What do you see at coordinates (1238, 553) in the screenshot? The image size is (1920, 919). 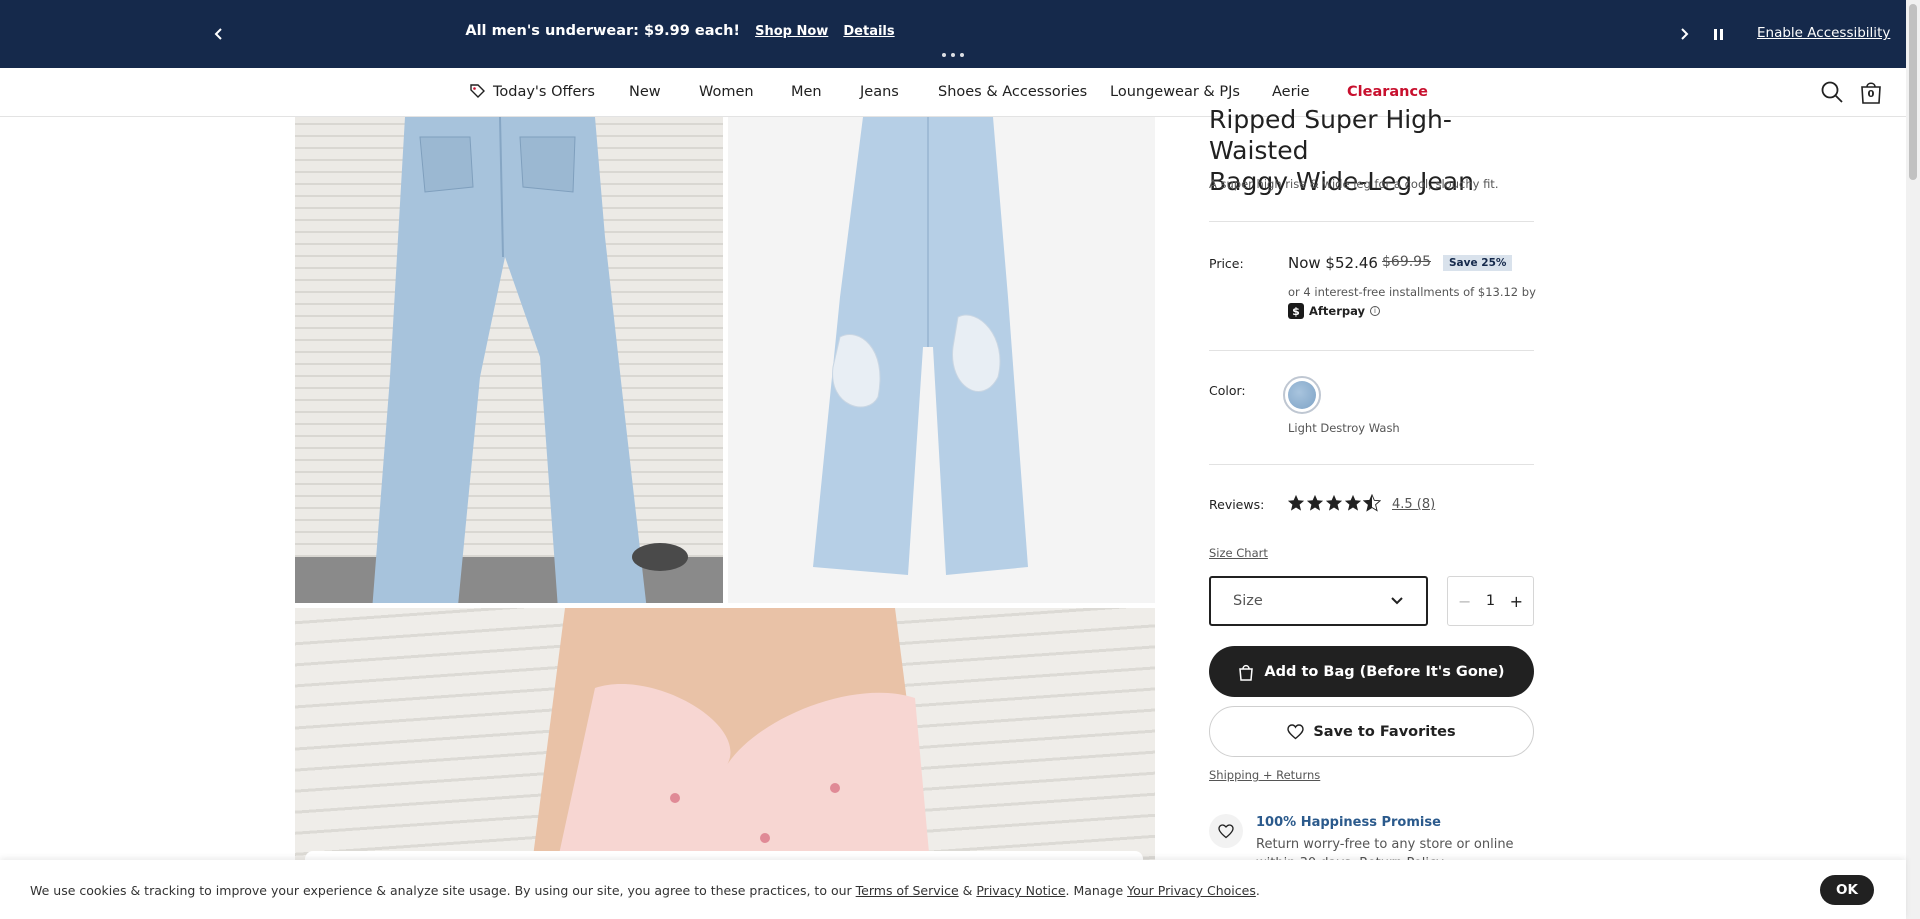 I see `size-chart-link: Size Chart` at bounding box center [1238, 553].